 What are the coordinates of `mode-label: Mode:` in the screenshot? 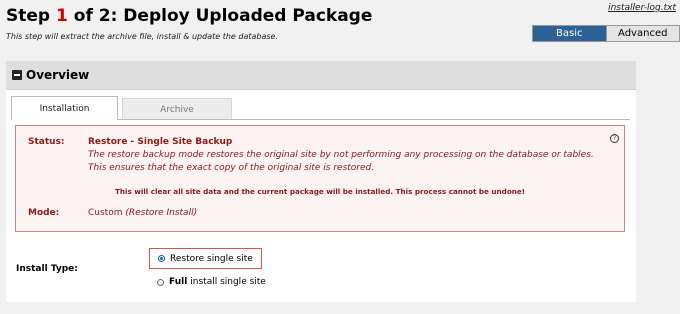 It's located at (44, 213).